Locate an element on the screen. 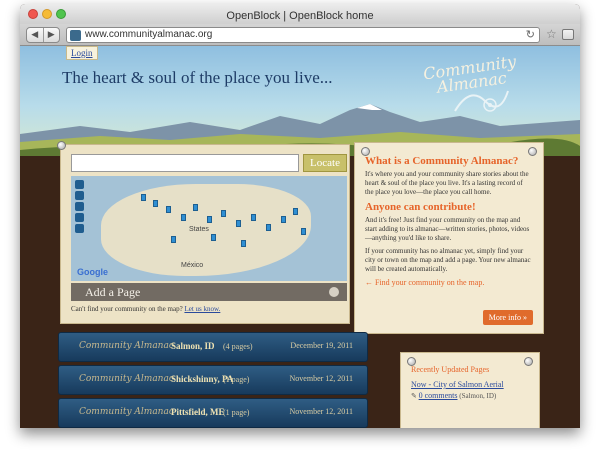 This screenshot has width=600, height=455. location-search-input is located at coordinates (185, 163).